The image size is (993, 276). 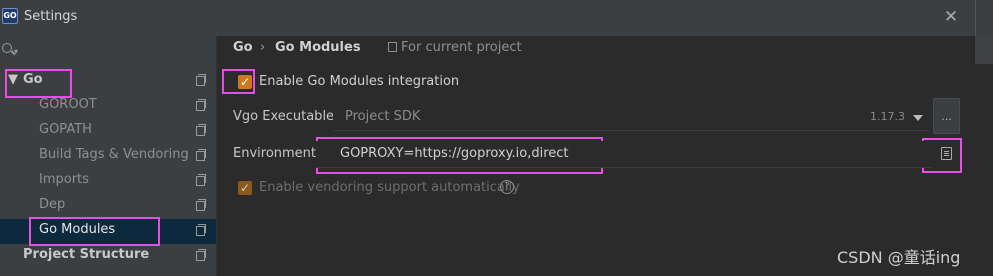 I want to click on sidebar-item-build-tags: Build Tags & Vendoring, so click(x=108, y=156).